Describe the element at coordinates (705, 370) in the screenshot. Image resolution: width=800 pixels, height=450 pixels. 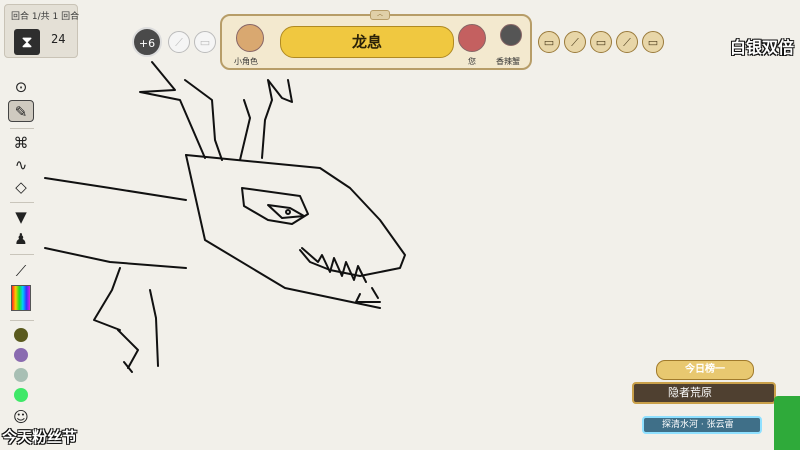
I see `leaderboard-title: 今日榜一` at that location.